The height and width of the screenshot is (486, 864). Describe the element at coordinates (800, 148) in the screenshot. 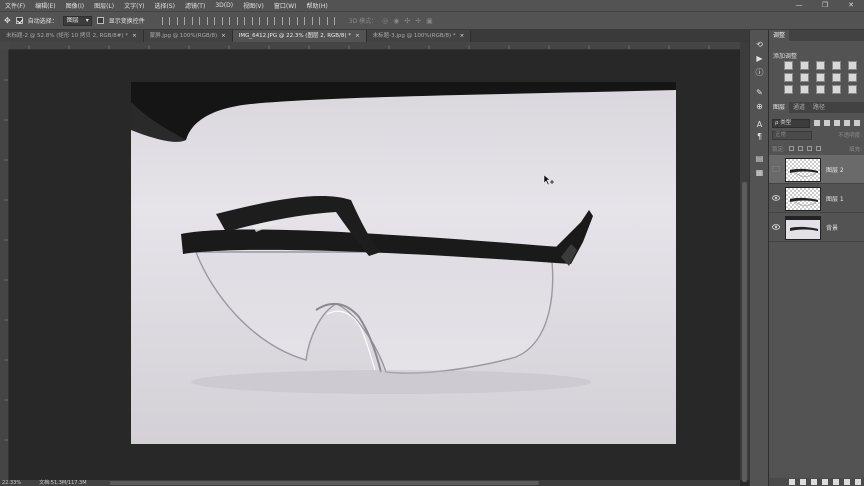

I see `lock-paint-icon` at that location.